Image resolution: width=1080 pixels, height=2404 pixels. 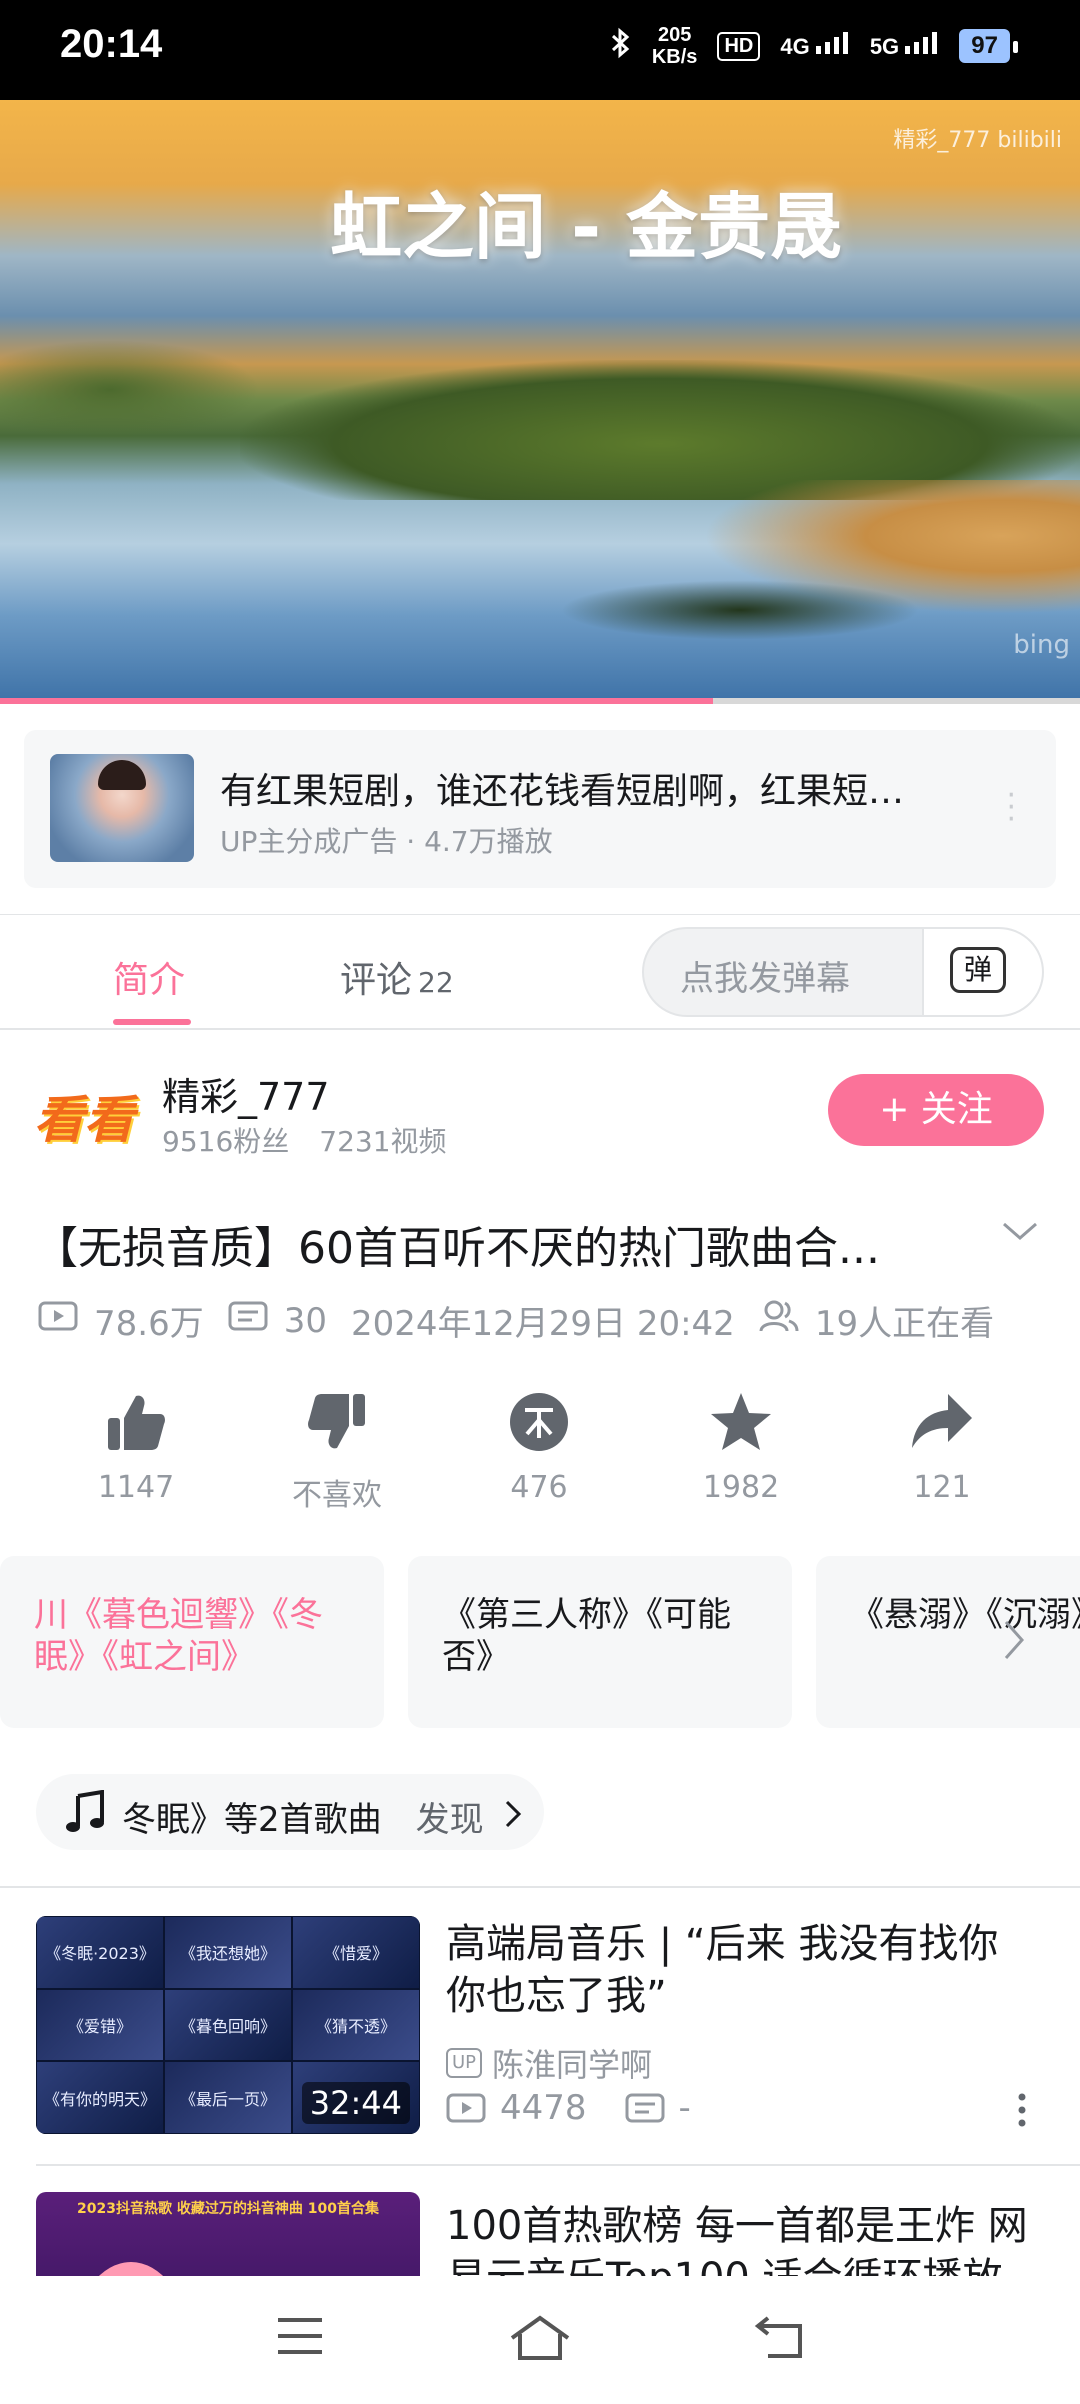 What do you see at coordinates (246, 1093) in the screenshot?
I see `uploader-name: 精彩_777` at bounding box center [246, 1093].